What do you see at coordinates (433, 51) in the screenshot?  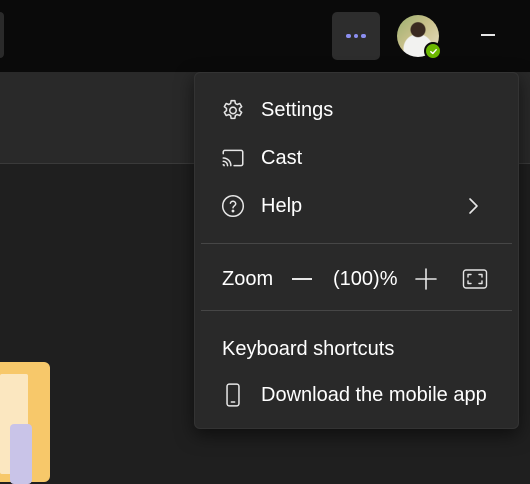 I see `presence-available-icon` at bounding box center [433, 51].